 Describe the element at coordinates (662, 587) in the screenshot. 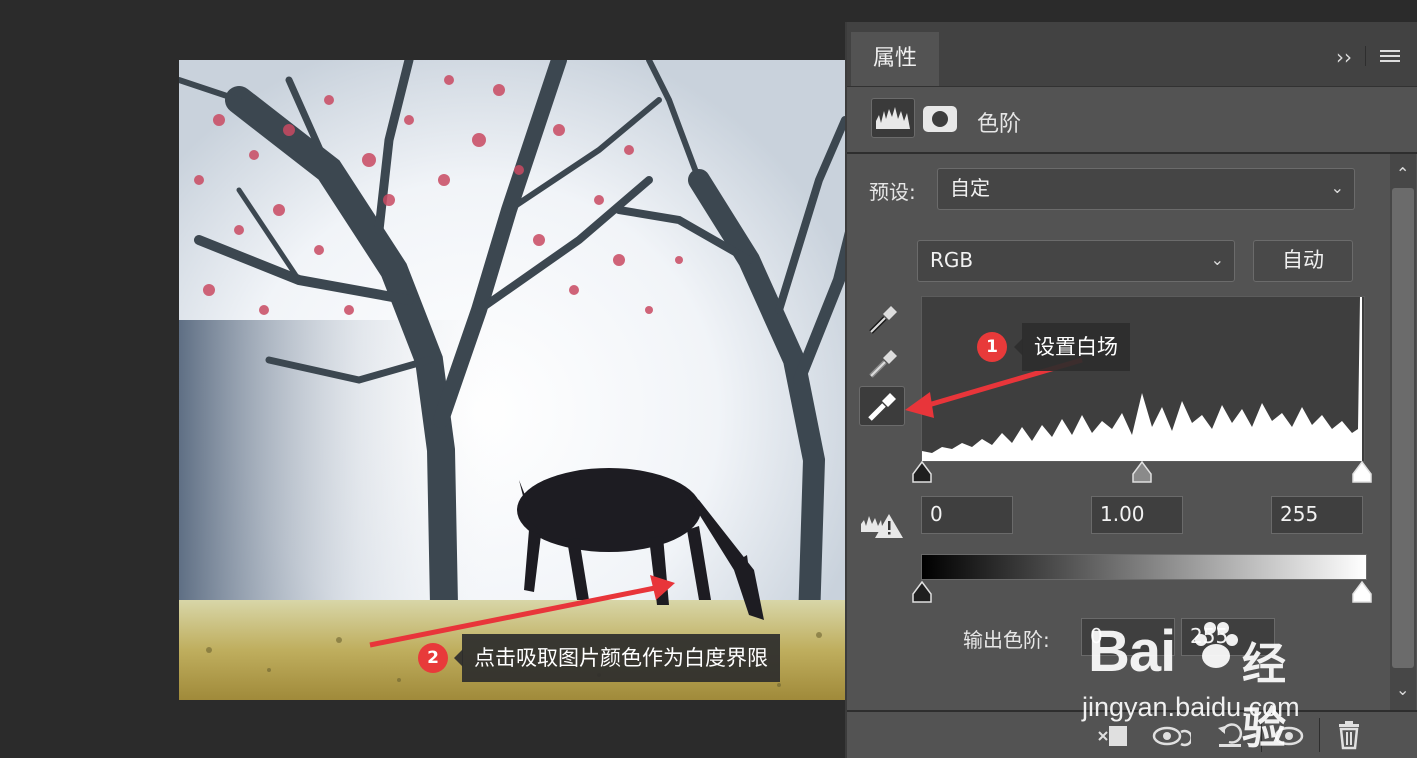

I see `arrow-2-head` at that location.